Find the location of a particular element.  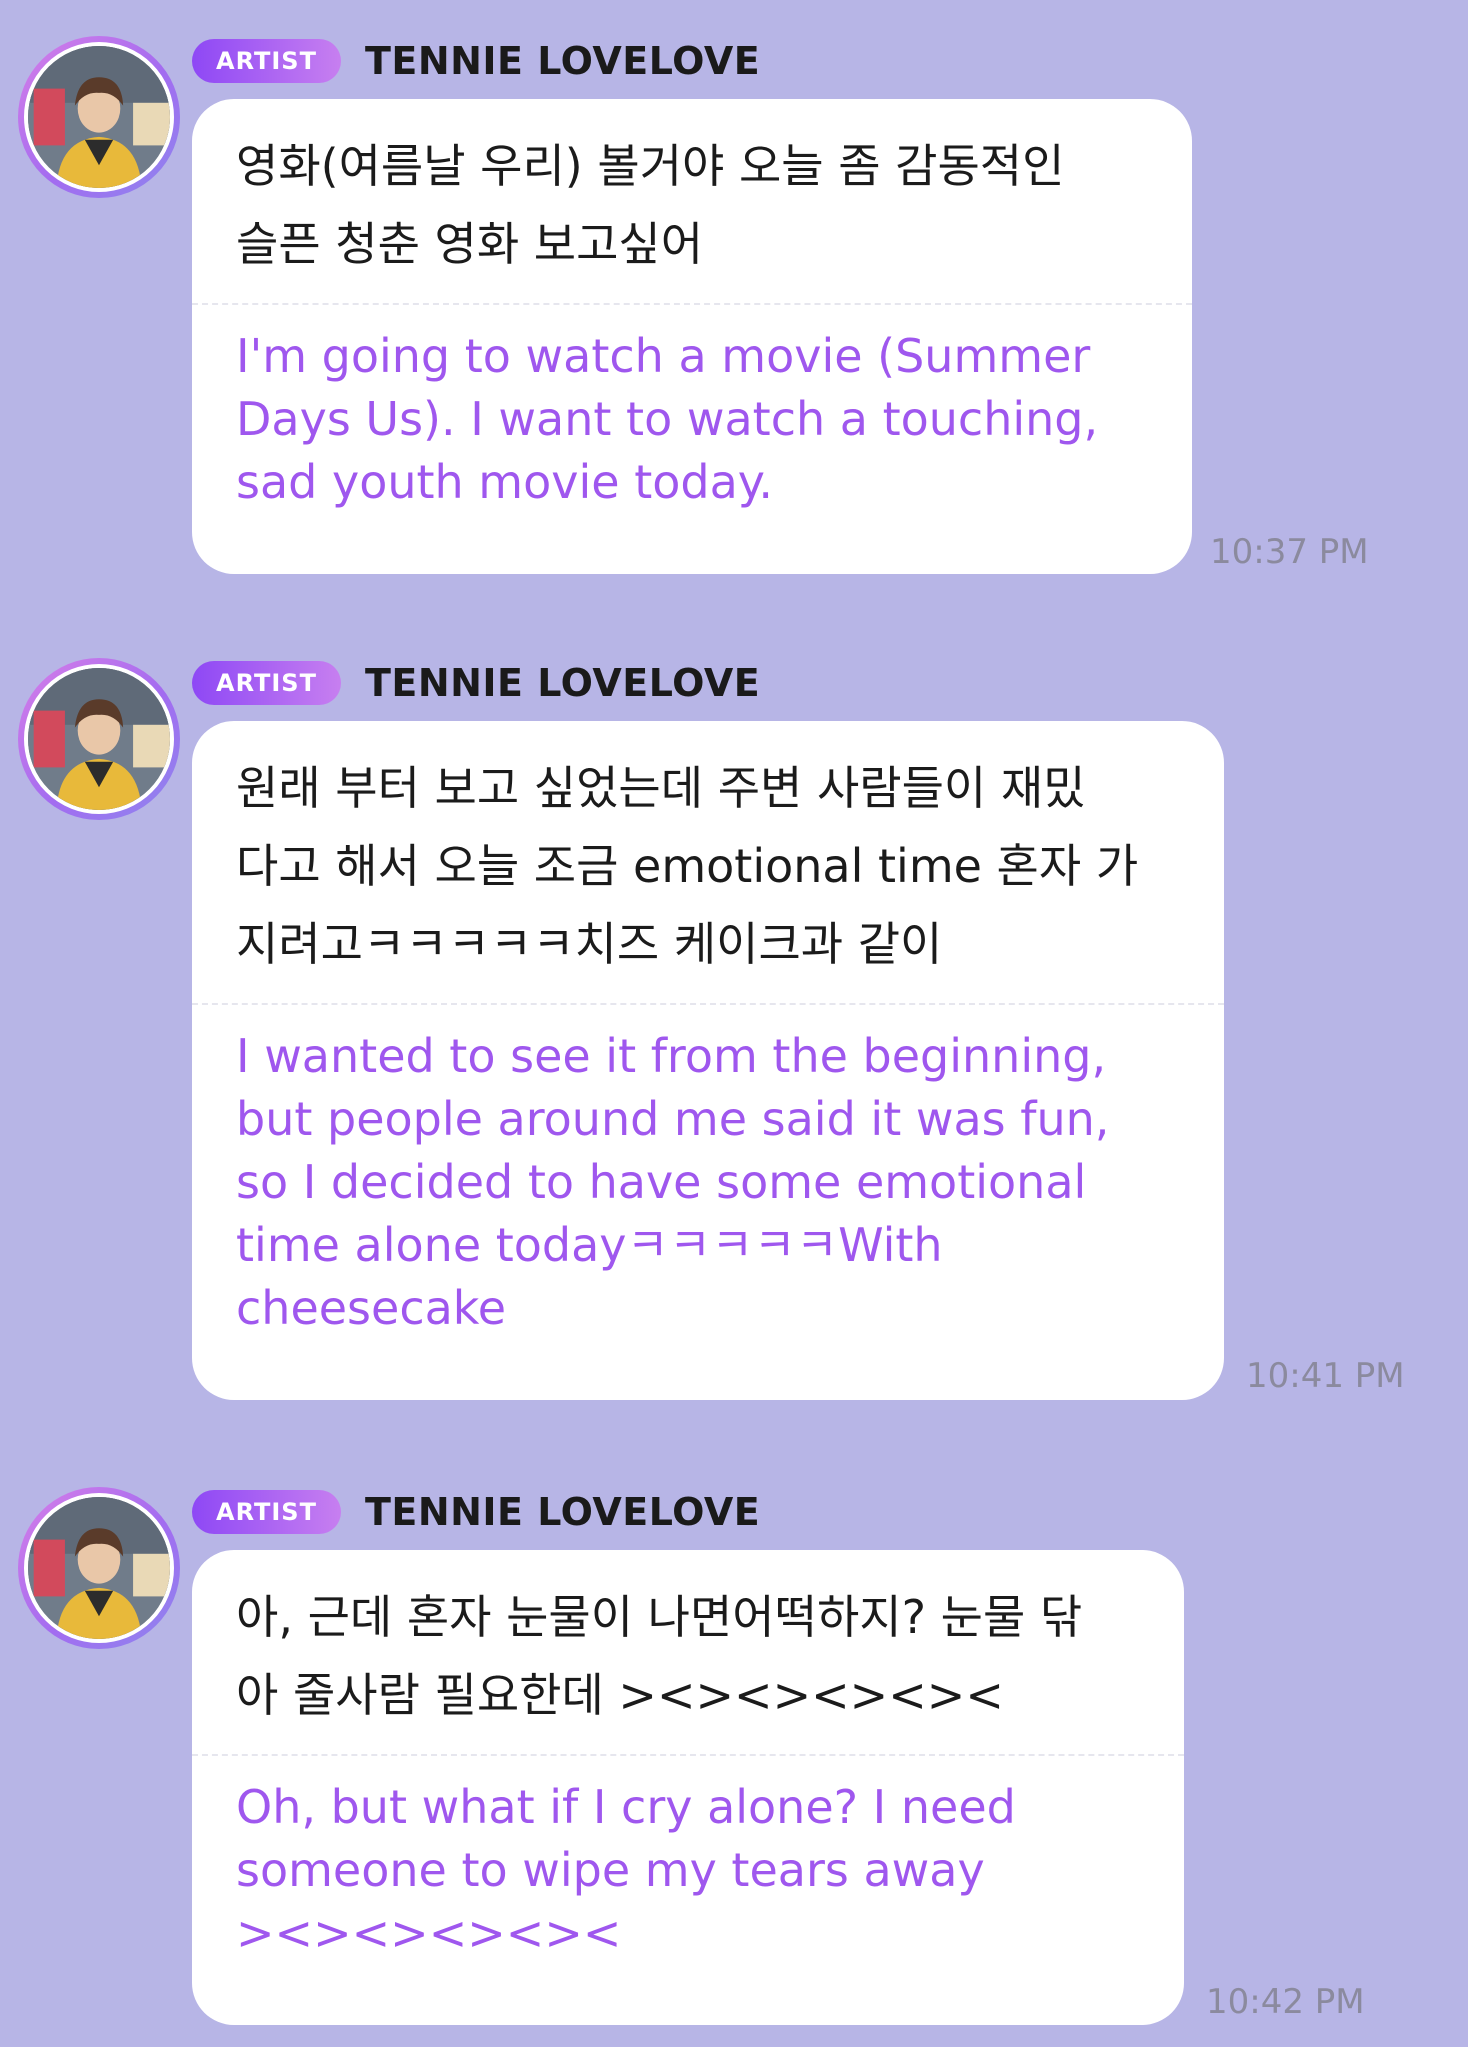

translated-text-line: ><><><><>< is located at coordinates (429, 1933).